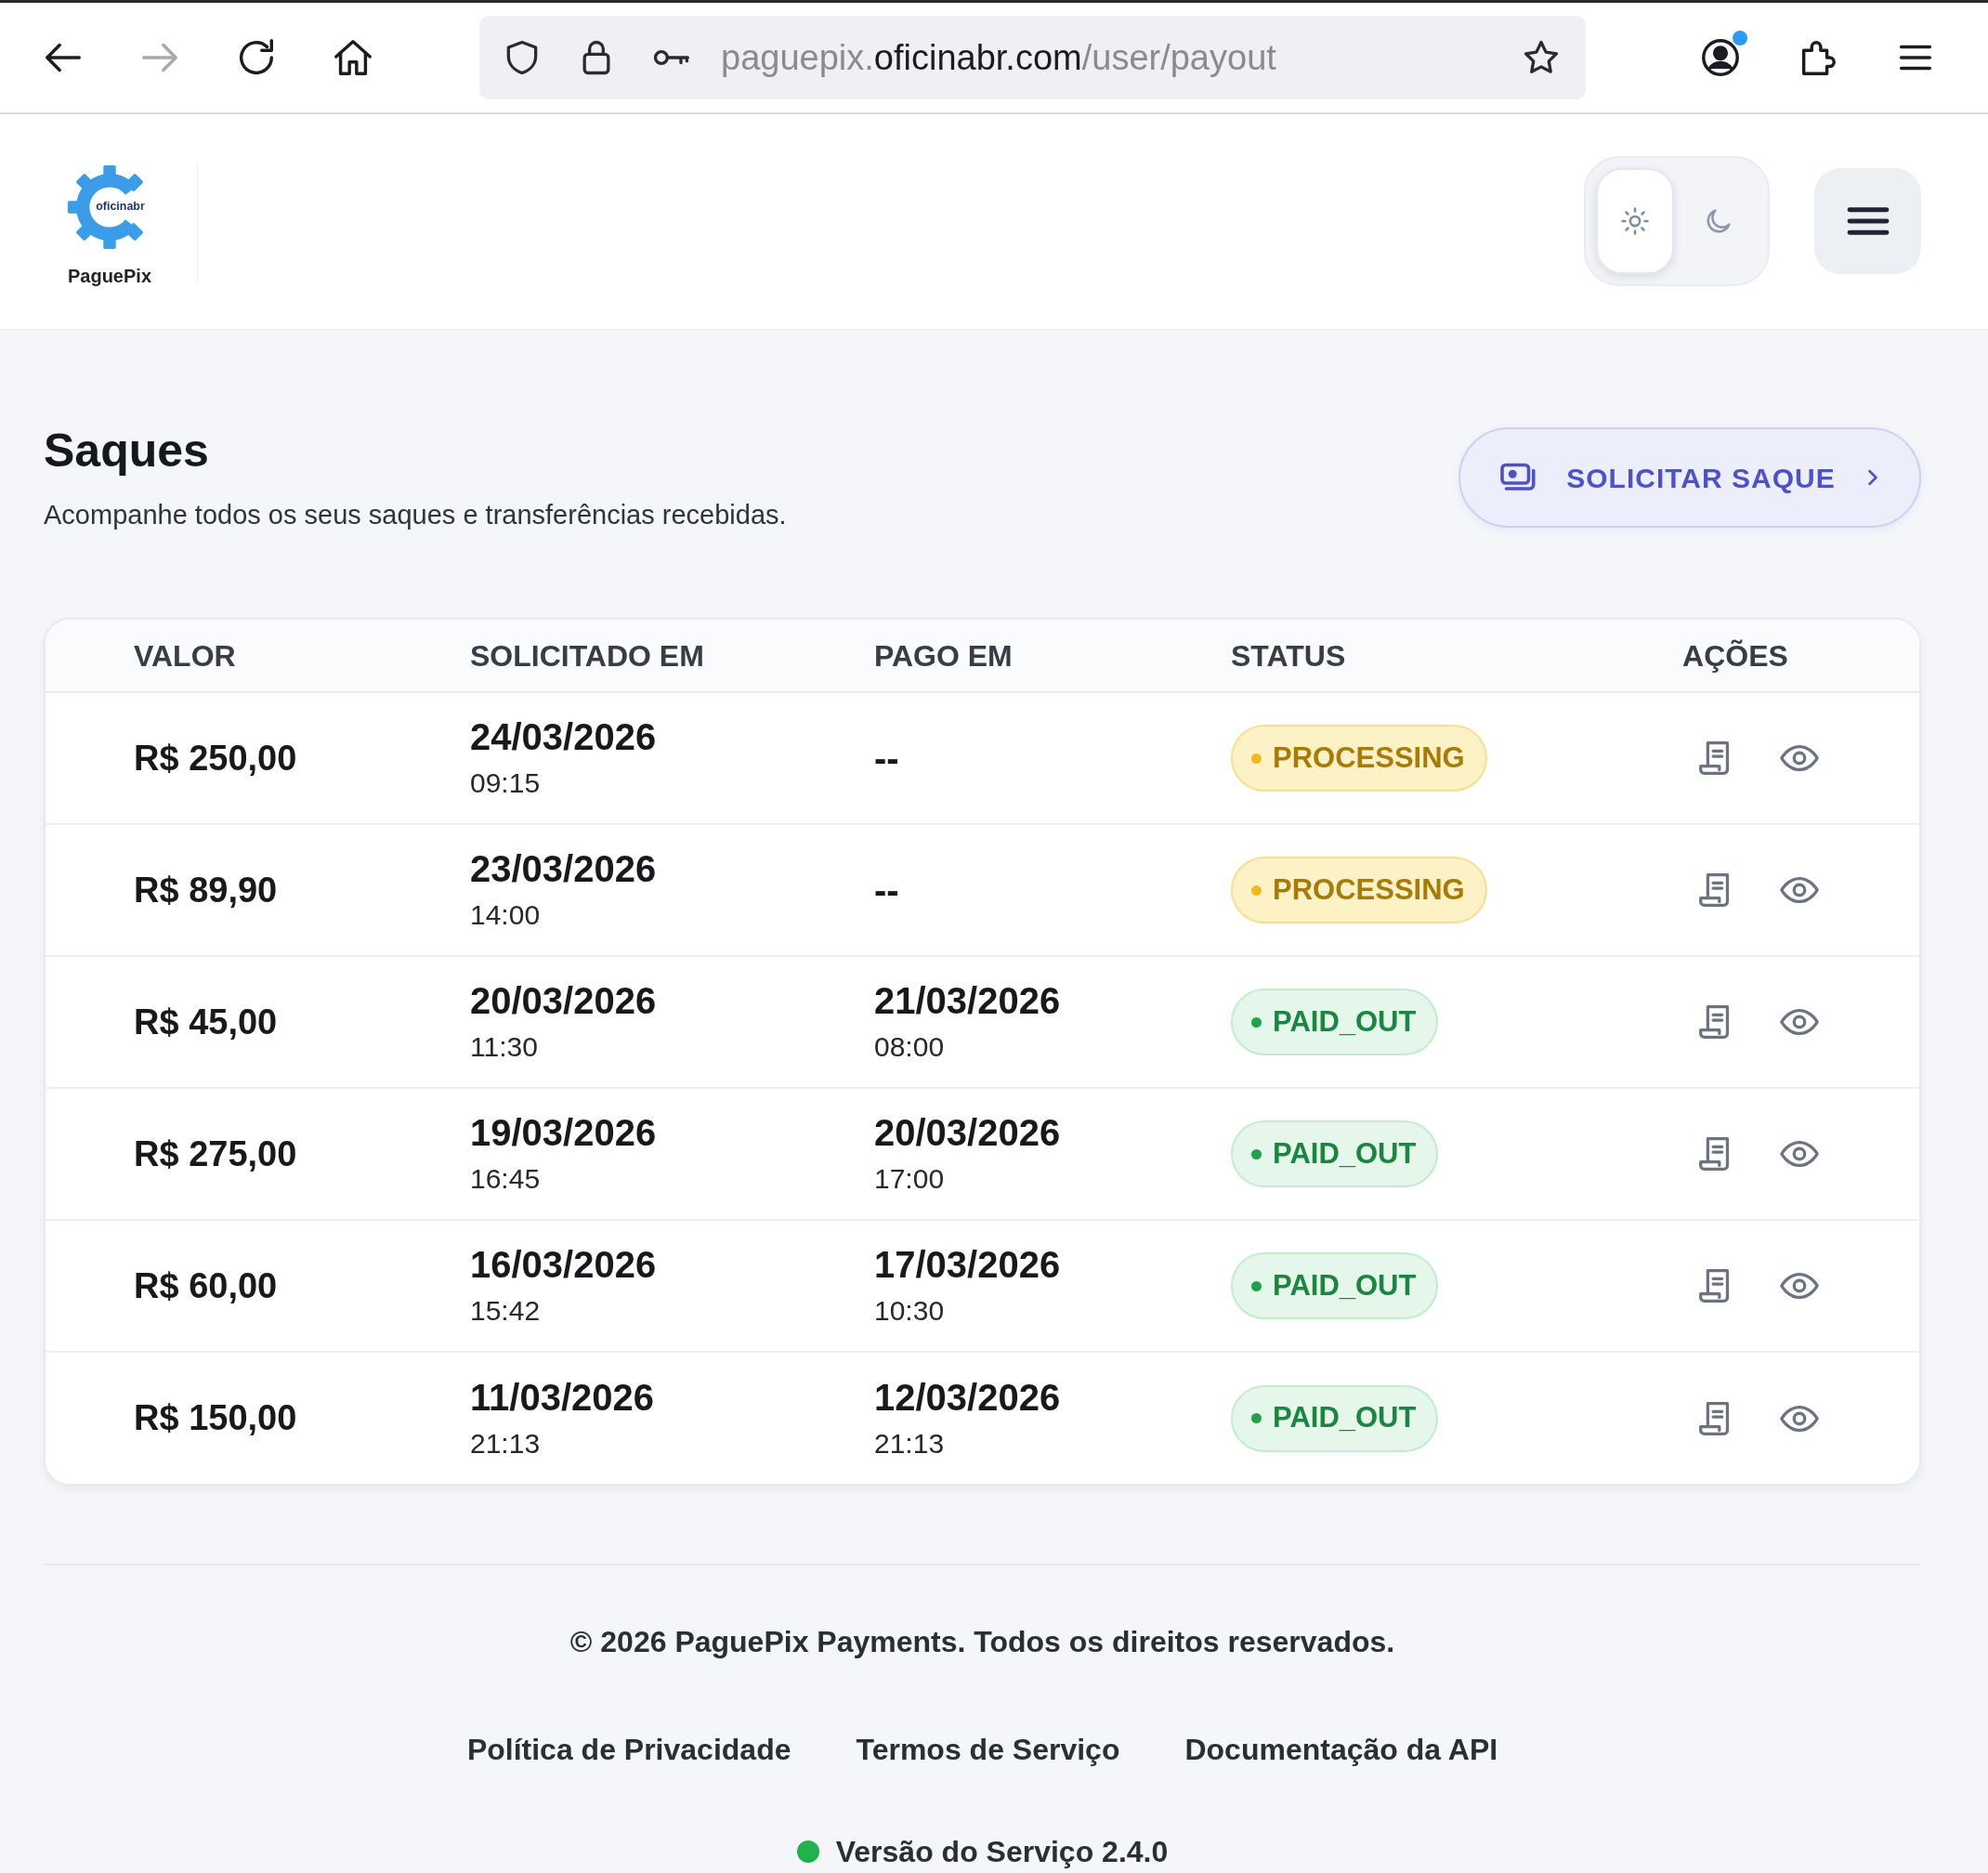 The height and width of the screenshot is (1873, 1988). Describe the element at coordinates (1002, 1852) in the screenshot. I see `version-text: Versão do Serviço 2.4.0` at that location.